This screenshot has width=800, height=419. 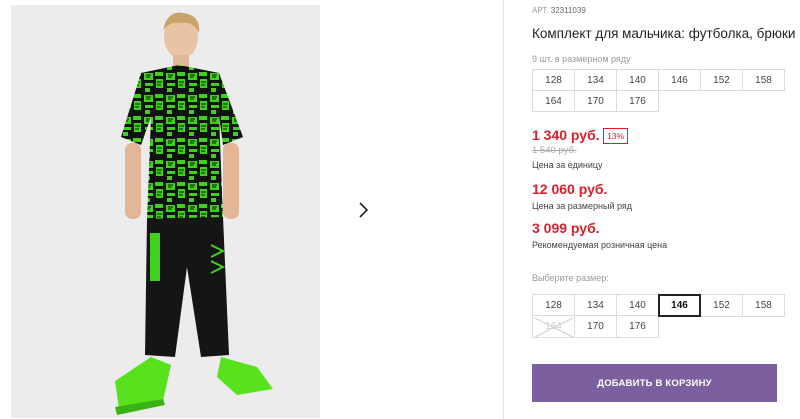 What do you see at coordinates (763, 80) in the screenshot?
I see `pack-size-cell: 158` at bounding box center [763, 80].